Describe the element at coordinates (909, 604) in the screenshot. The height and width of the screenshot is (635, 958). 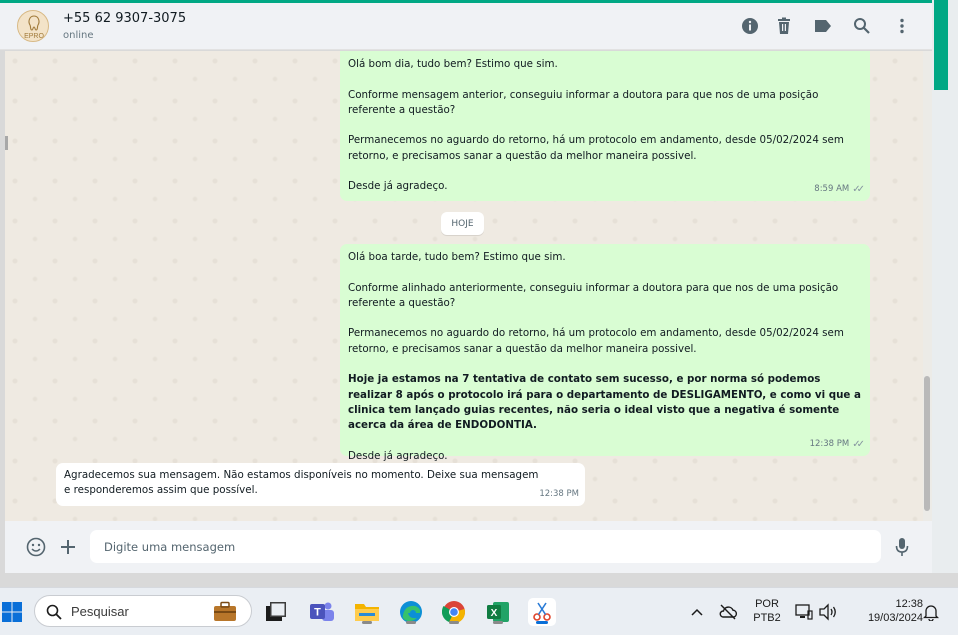
I see `clock-time: 12:38` at that location.